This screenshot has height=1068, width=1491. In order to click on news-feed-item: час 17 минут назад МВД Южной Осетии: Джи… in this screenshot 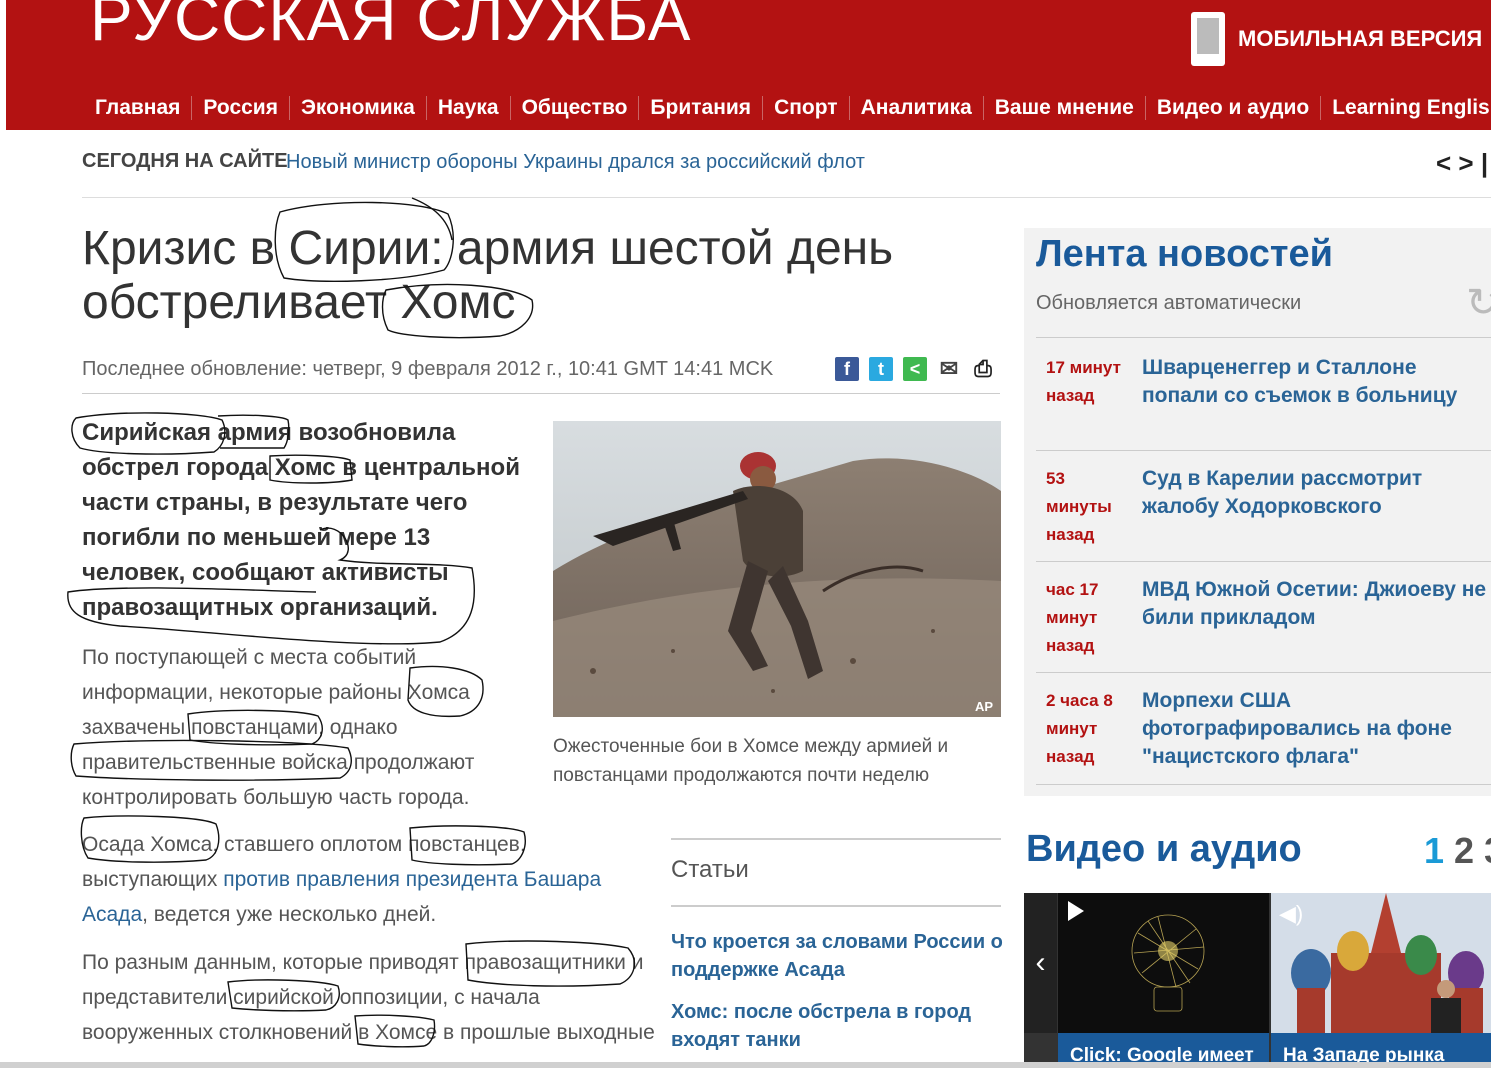, I will do `click(1263, 623)`.